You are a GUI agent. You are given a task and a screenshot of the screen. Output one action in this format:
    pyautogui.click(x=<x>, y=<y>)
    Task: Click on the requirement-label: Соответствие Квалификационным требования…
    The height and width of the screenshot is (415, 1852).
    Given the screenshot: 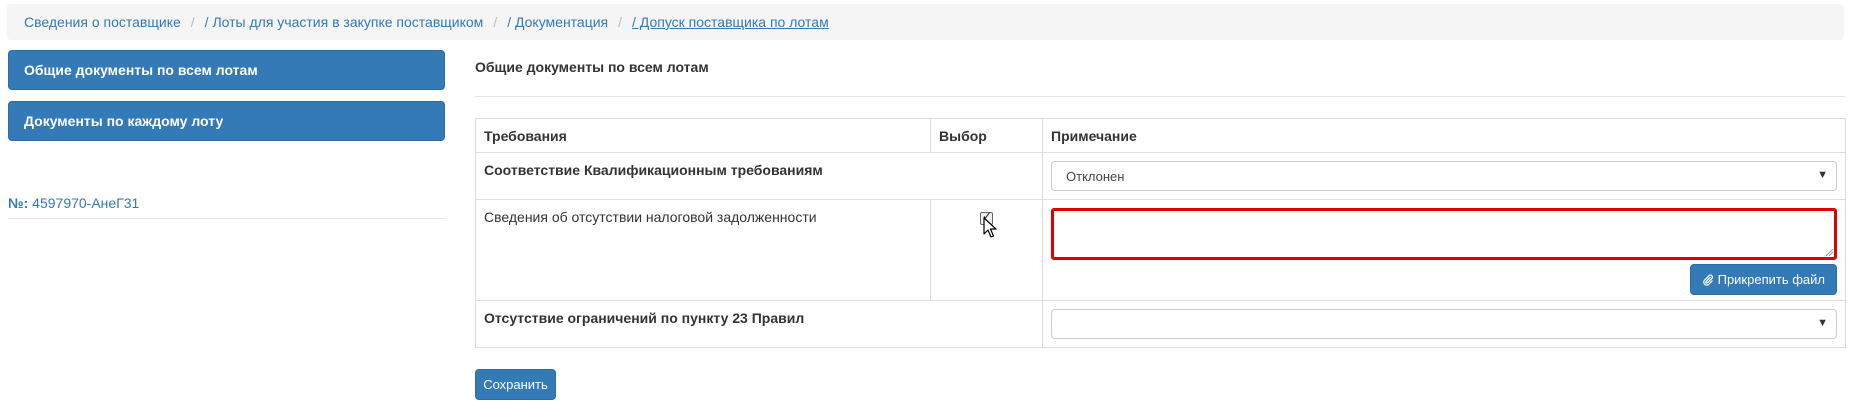 What is the action you would take?
    pyautogui.click(x=653, y=170)
    